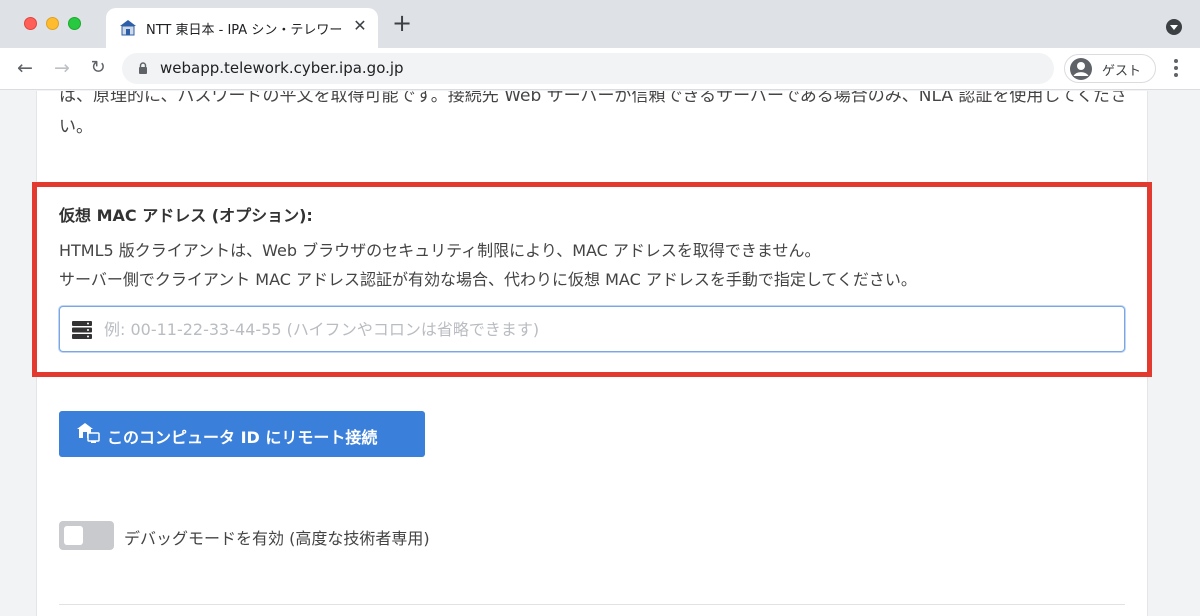  Describe the element at coordinates (74, 23) in the screenshot. I see `window-maximize-button` at that location.